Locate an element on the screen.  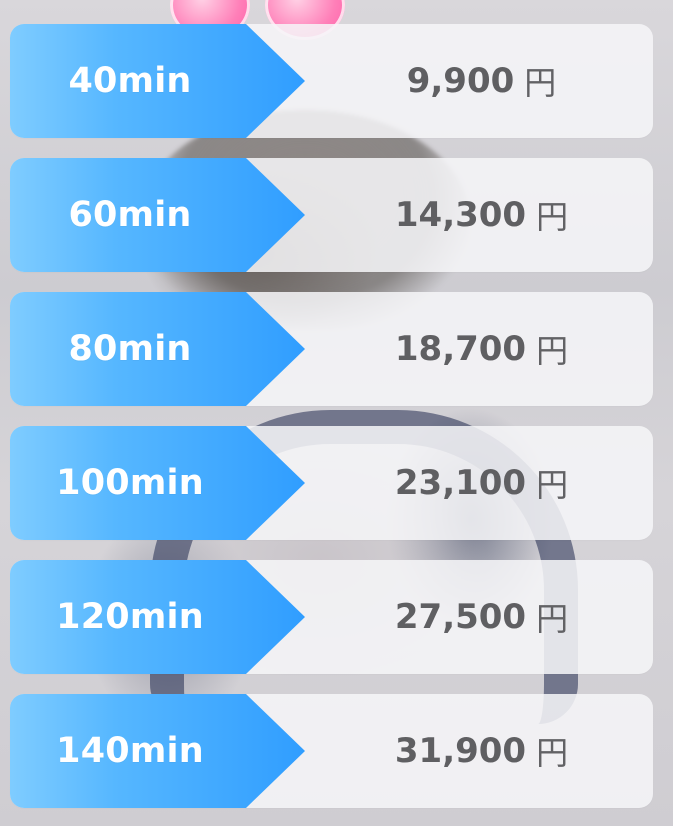
price: 31,900 円 is located at coordinates (481, 751).